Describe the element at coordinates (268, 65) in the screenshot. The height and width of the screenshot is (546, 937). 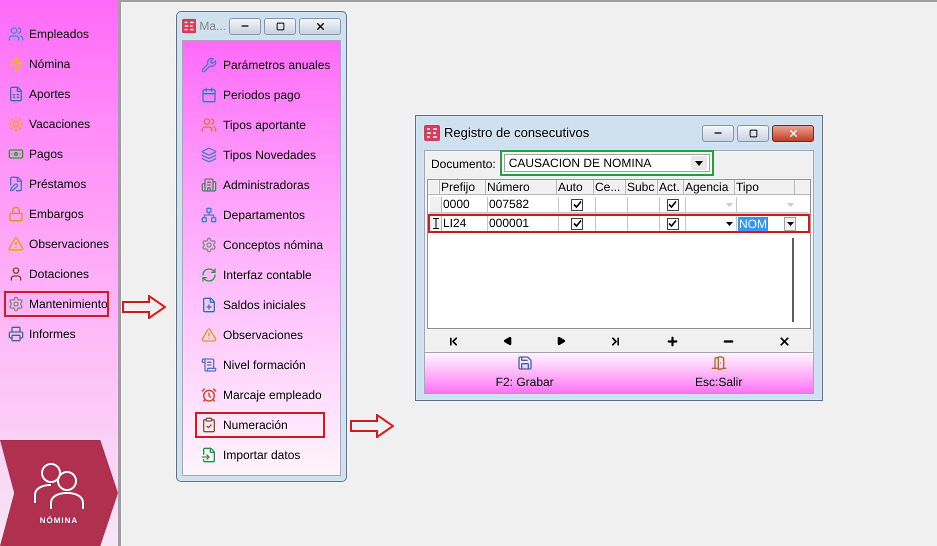
I see `menu-item: Parámetros anuales` at that location.